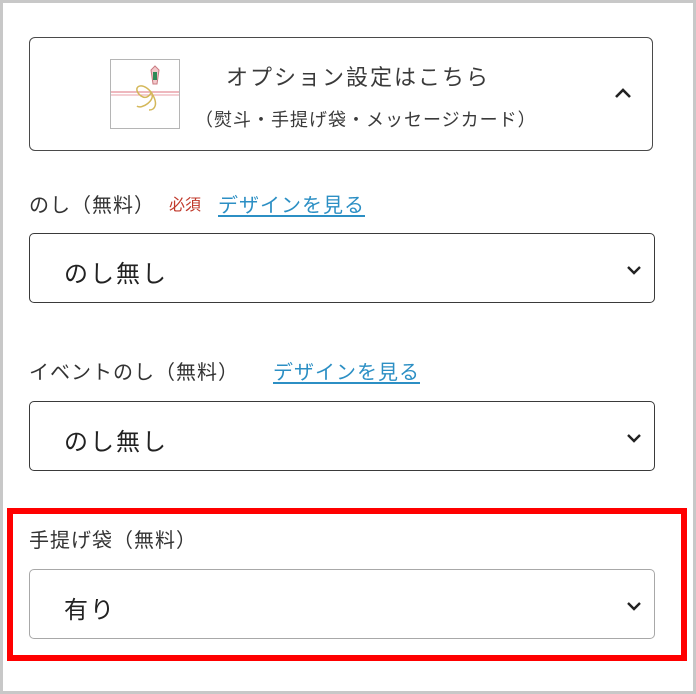  Describe the element at coordinates (185, 204) in the screenshot. I see `required-badge: 必須` at that location.